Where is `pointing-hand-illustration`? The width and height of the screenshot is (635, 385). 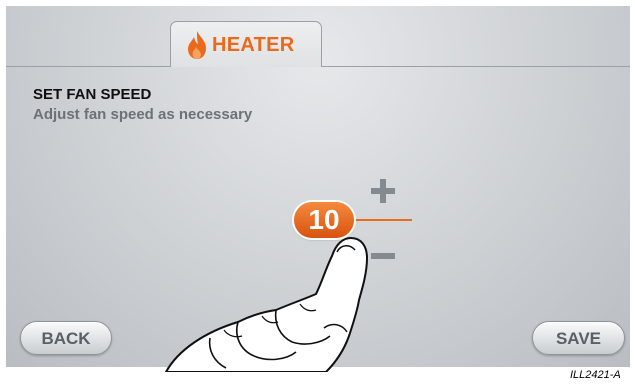 pointing-hand-illustration is located at coordinates (266, 304).